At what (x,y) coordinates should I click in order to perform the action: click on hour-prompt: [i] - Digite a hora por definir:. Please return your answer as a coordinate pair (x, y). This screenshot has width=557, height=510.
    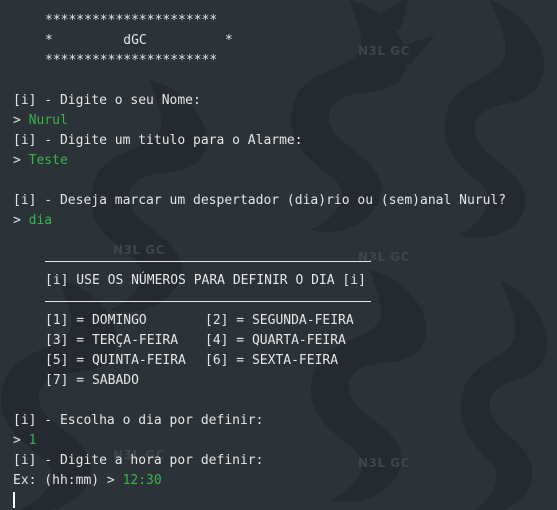
    Looking at the image, I should click on (138, 460).